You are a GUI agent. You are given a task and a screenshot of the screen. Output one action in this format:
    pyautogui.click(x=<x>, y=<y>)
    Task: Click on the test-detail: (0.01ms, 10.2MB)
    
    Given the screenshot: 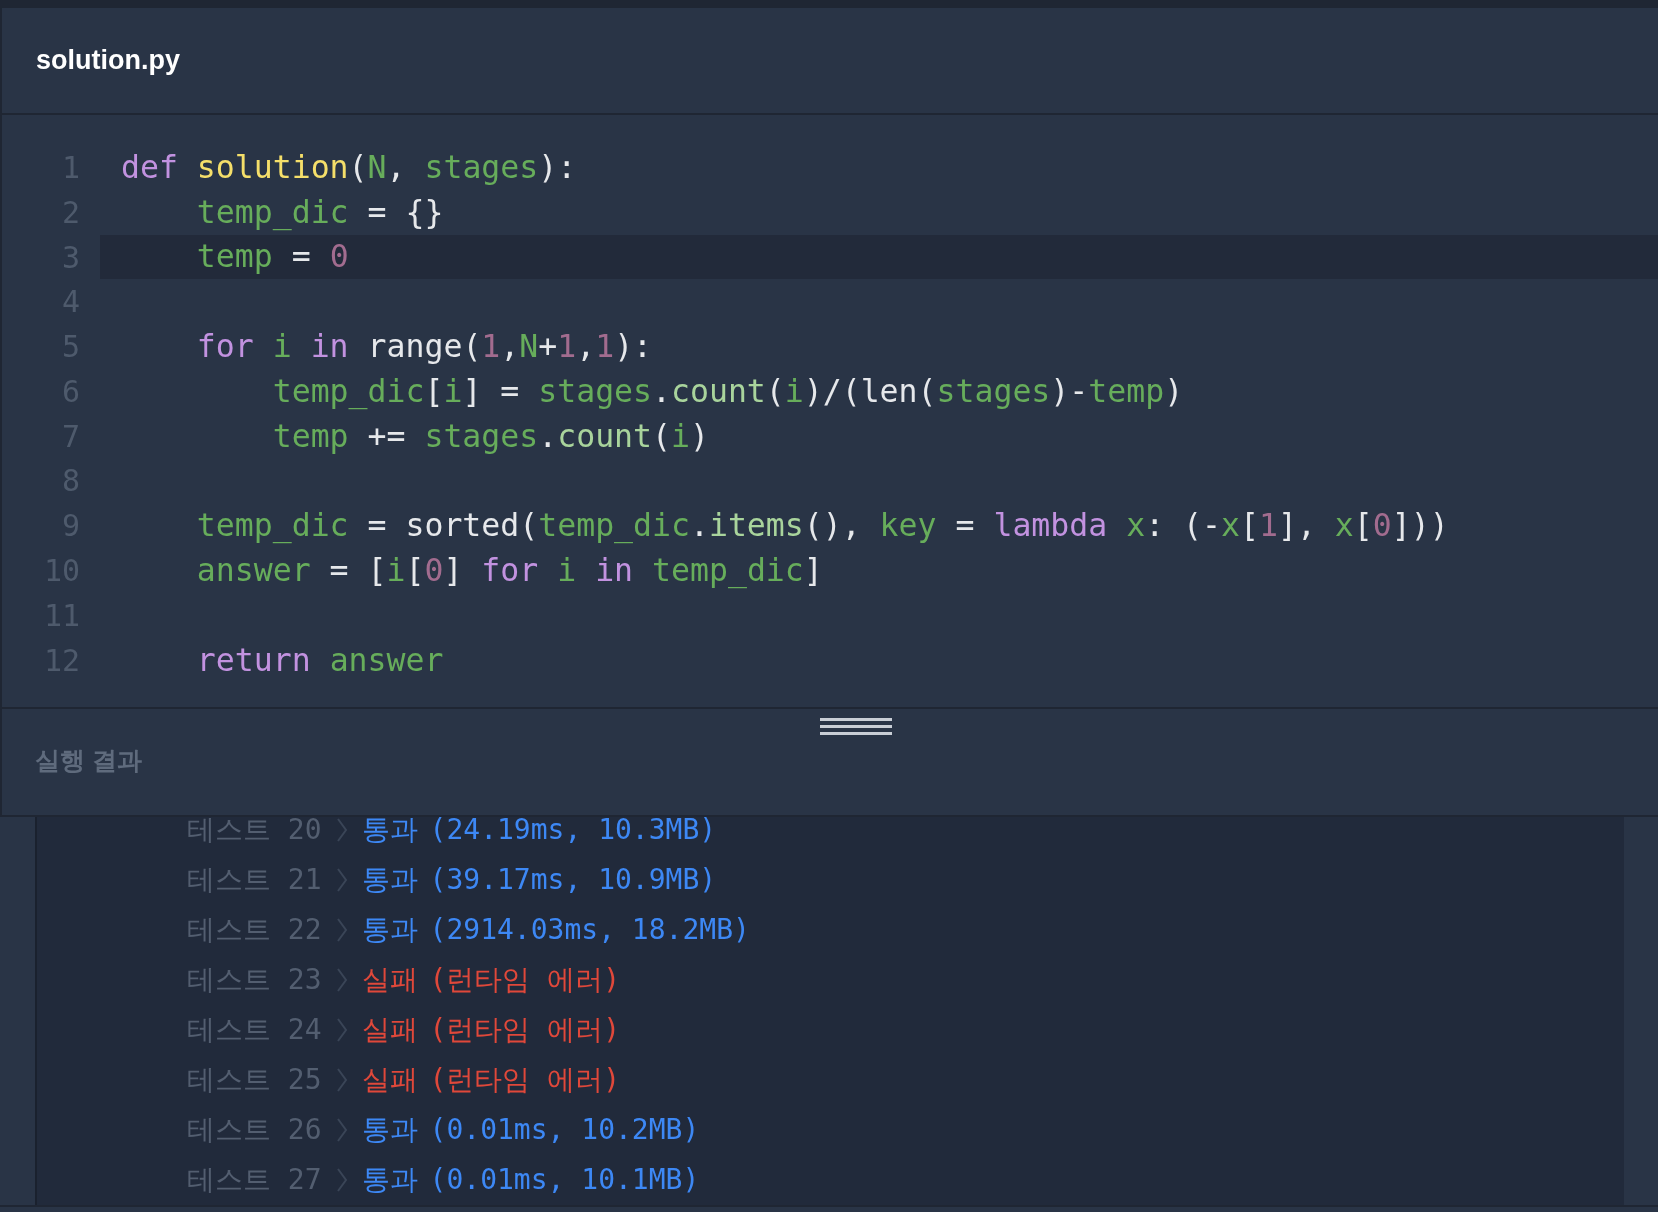 What is the action you would take?
    pyautogui.click(x=564, y=1130)
    